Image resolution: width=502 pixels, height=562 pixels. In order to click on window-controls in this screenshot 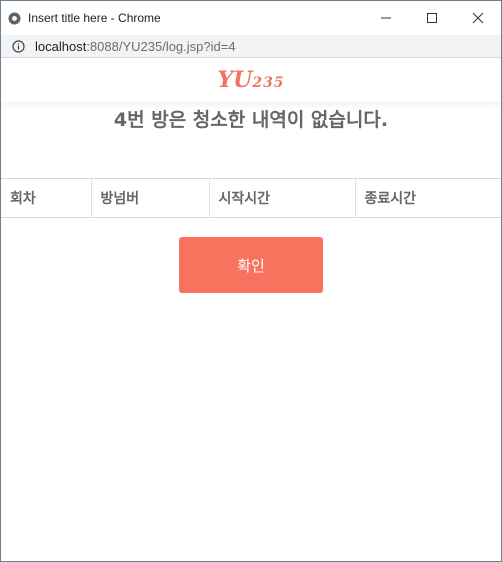, I will do `click(432, 18)`.